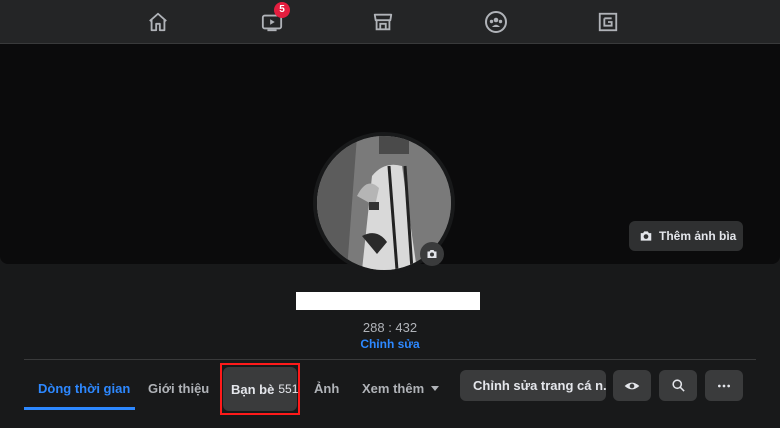  What do you see at coordinates (288, 389) in the screenshot?
I see `friends-count: 551` at bounding box center [288, 389].